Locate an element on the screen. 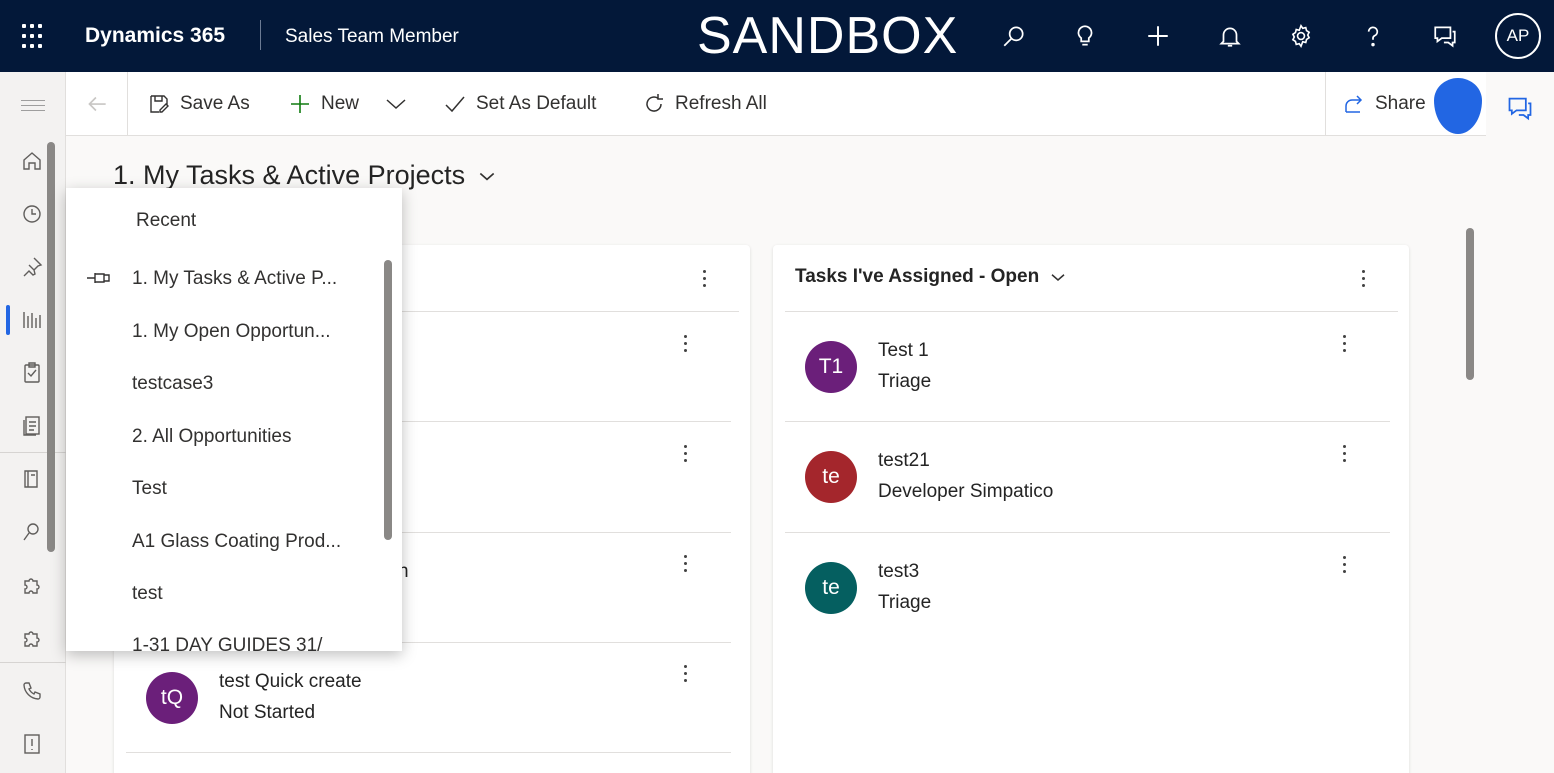  share-divider is located at coordinates (1325, 104).